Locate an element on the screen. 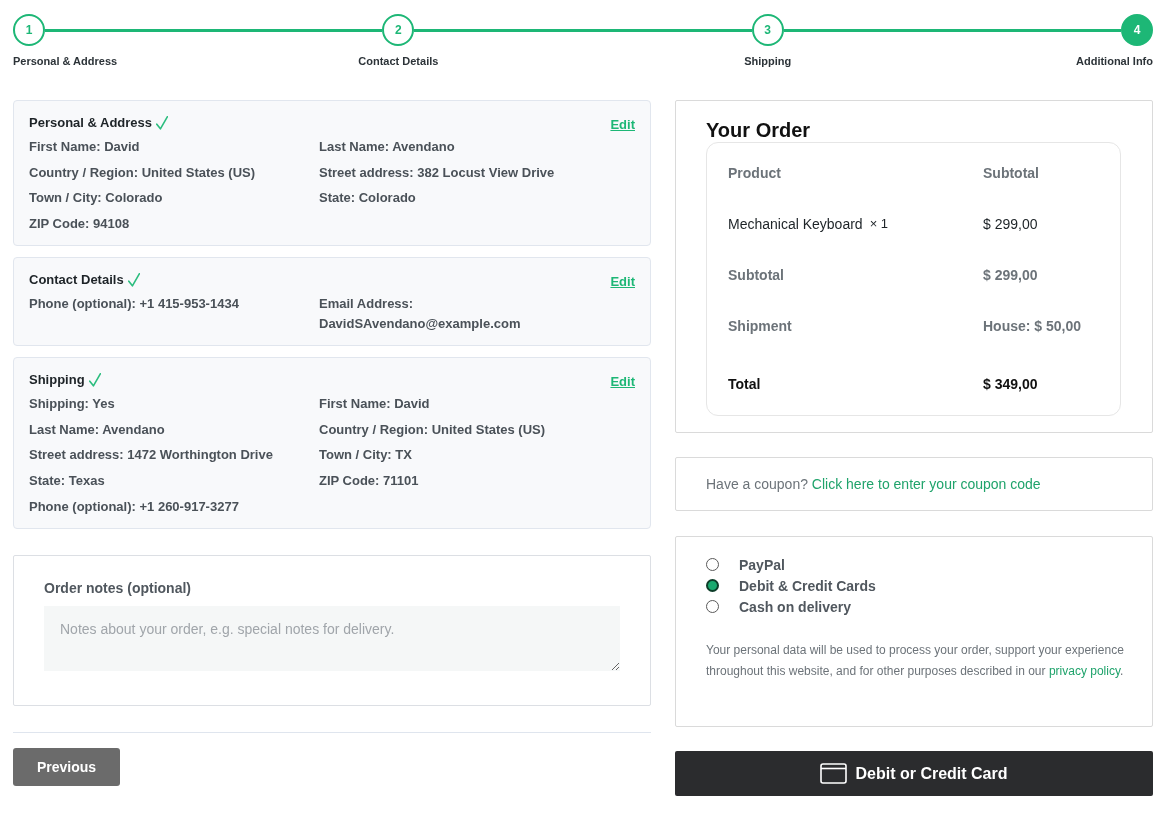 The width and height of the screenshot is (1168, 830). privacy-notice: Your personal data will be used to process your order, support your experience throughout this website, and for other purposes described in our privacy policy. is located at coordinates (915, 661).